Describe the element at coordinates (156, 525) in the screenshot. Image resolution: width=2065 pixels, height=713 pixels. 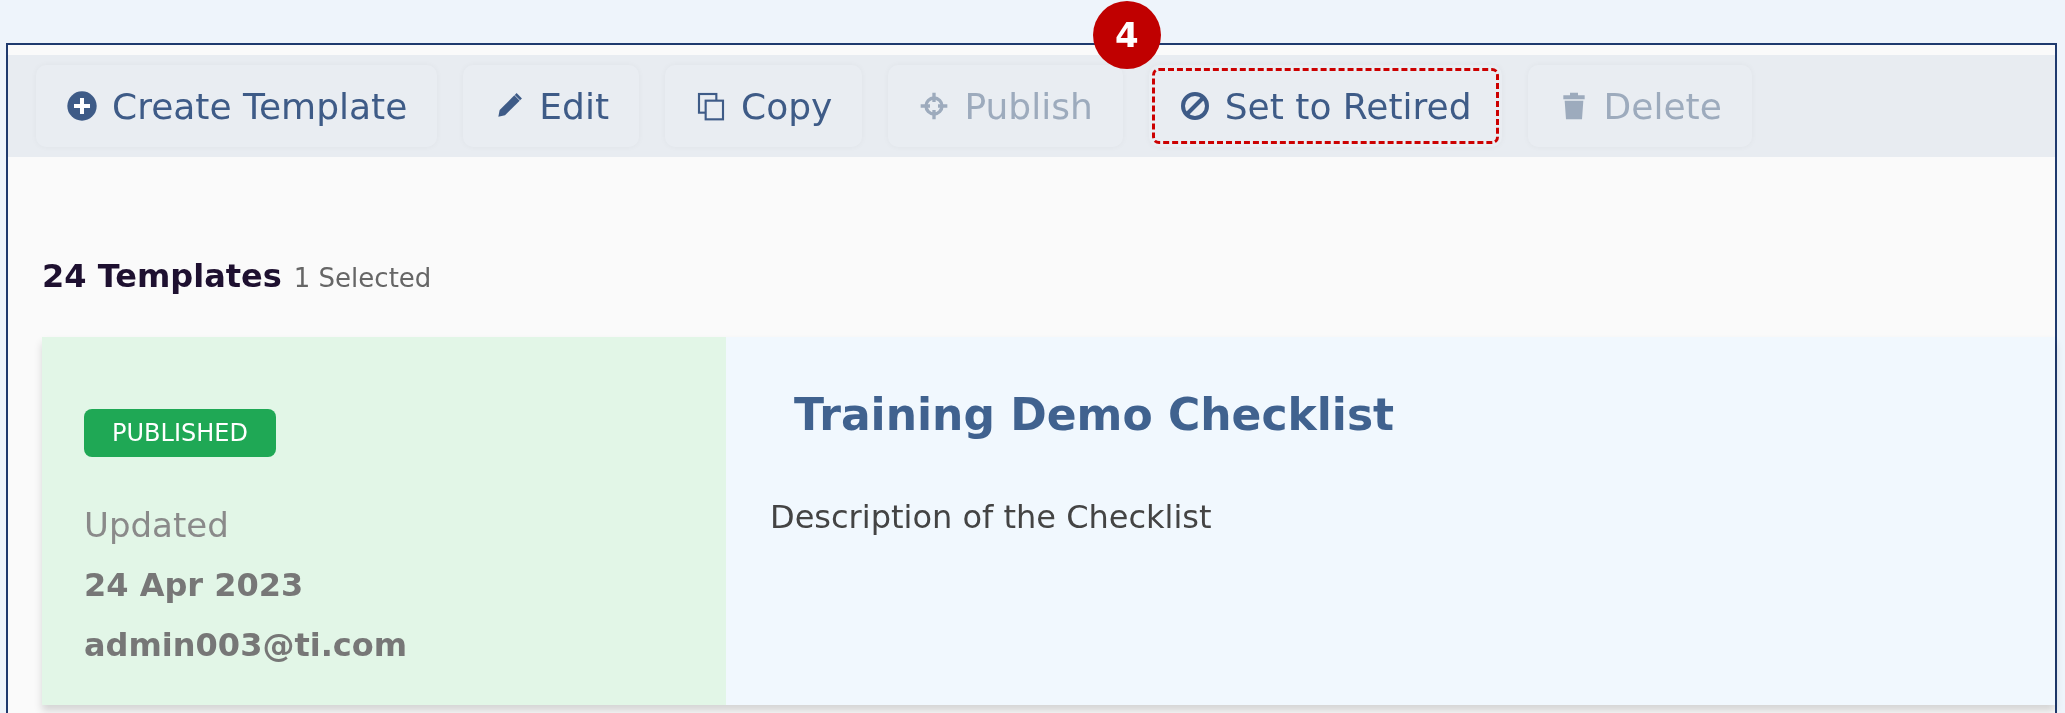
I see `updated-label: Updated` at that location.